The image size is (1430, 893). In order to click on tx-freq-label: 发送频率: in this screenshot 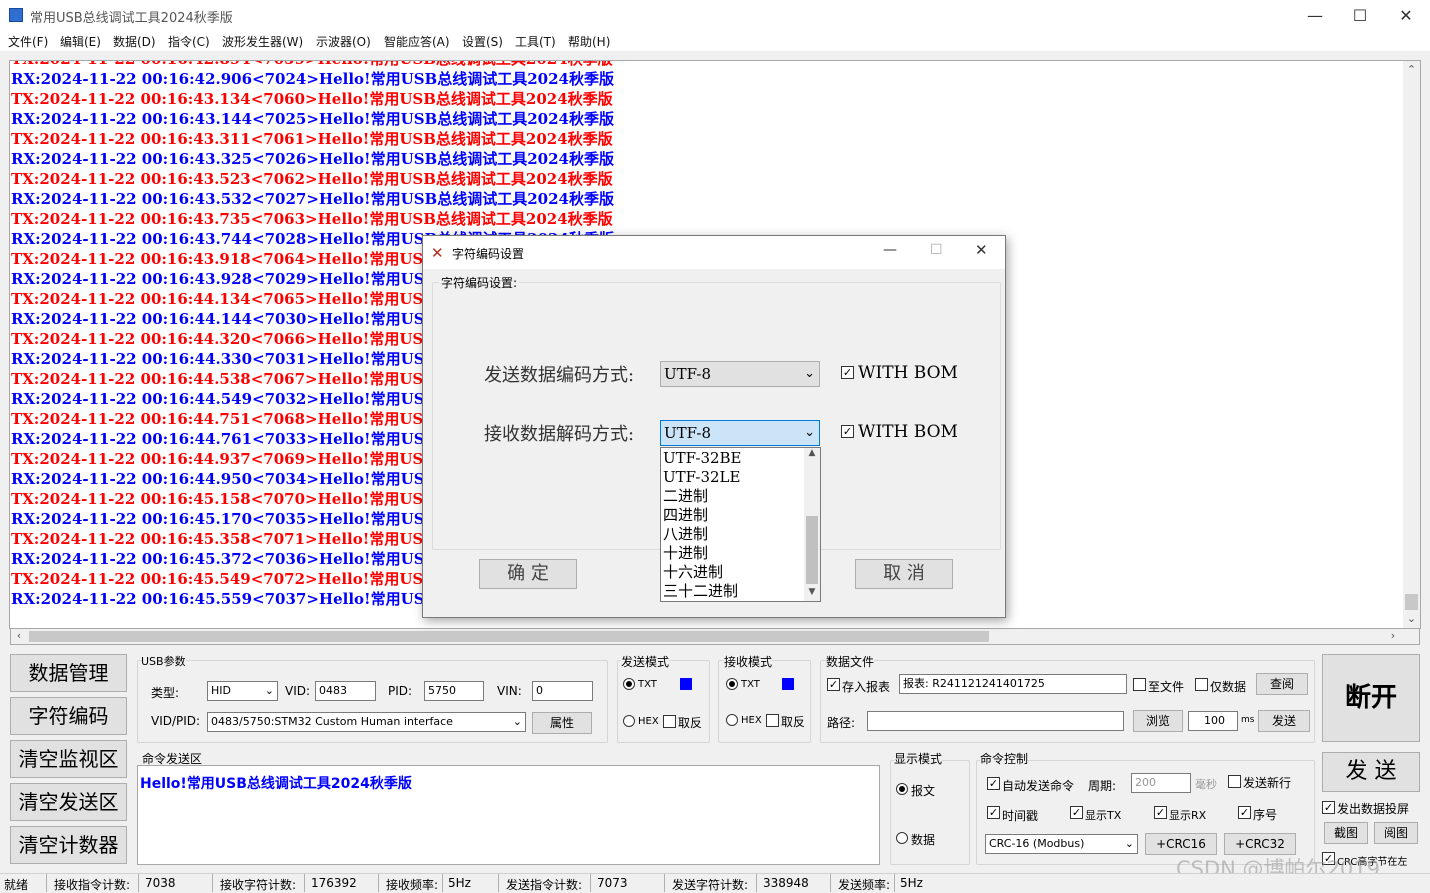, I will do `click(864, 885)`.